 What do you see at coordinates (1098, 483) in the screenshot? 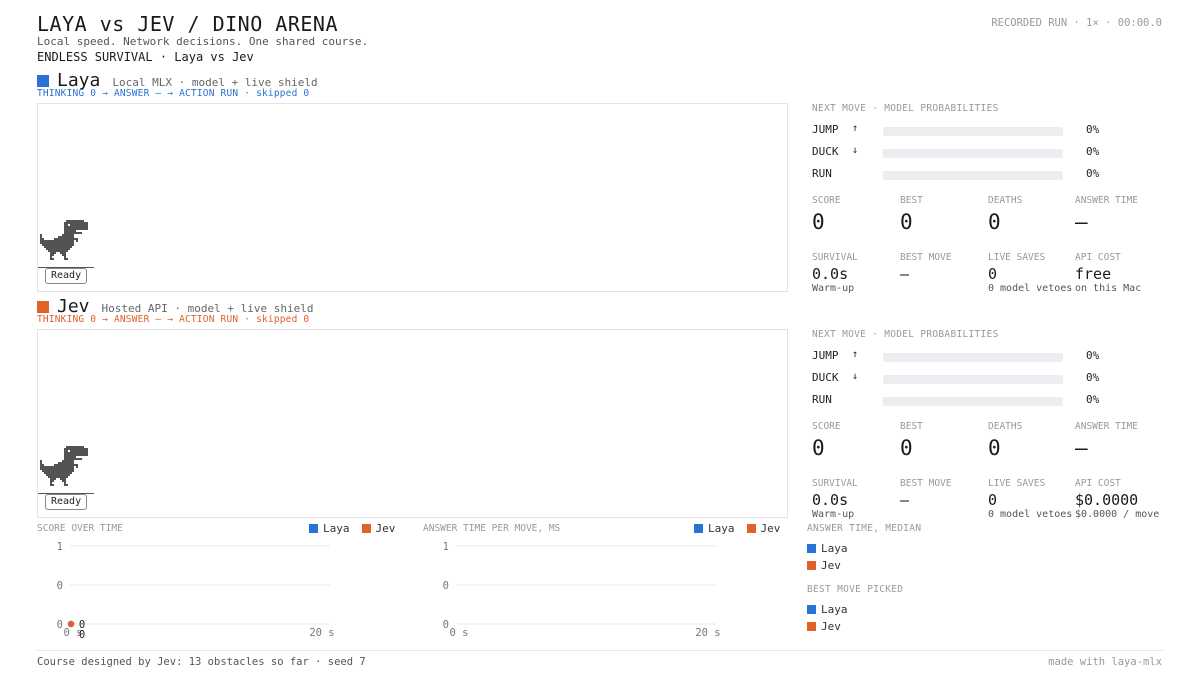
I see `stat-label: API COST` at bounding box center [1098, 483].